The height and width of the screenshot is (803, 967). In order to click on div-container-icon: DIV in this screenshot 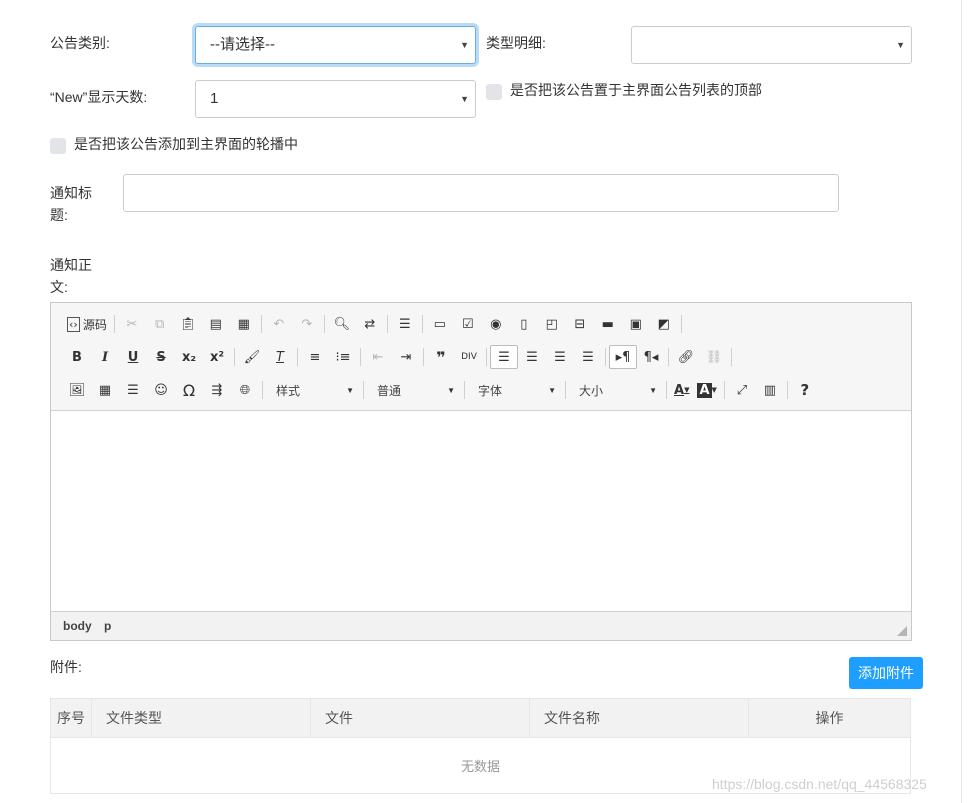, I will do `click(469, 357)`.